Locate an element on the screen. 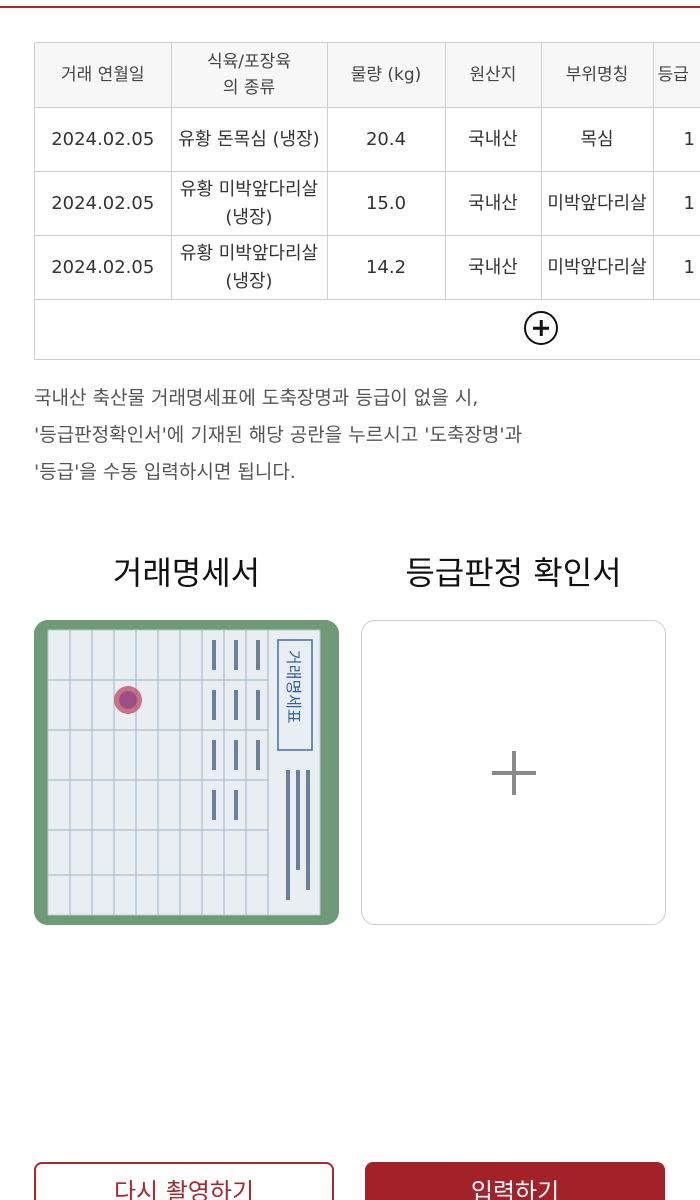 The width and height of the screenshot is (700, 1200). cell-quantity: 20.4 is located at coordinates (386, 139).